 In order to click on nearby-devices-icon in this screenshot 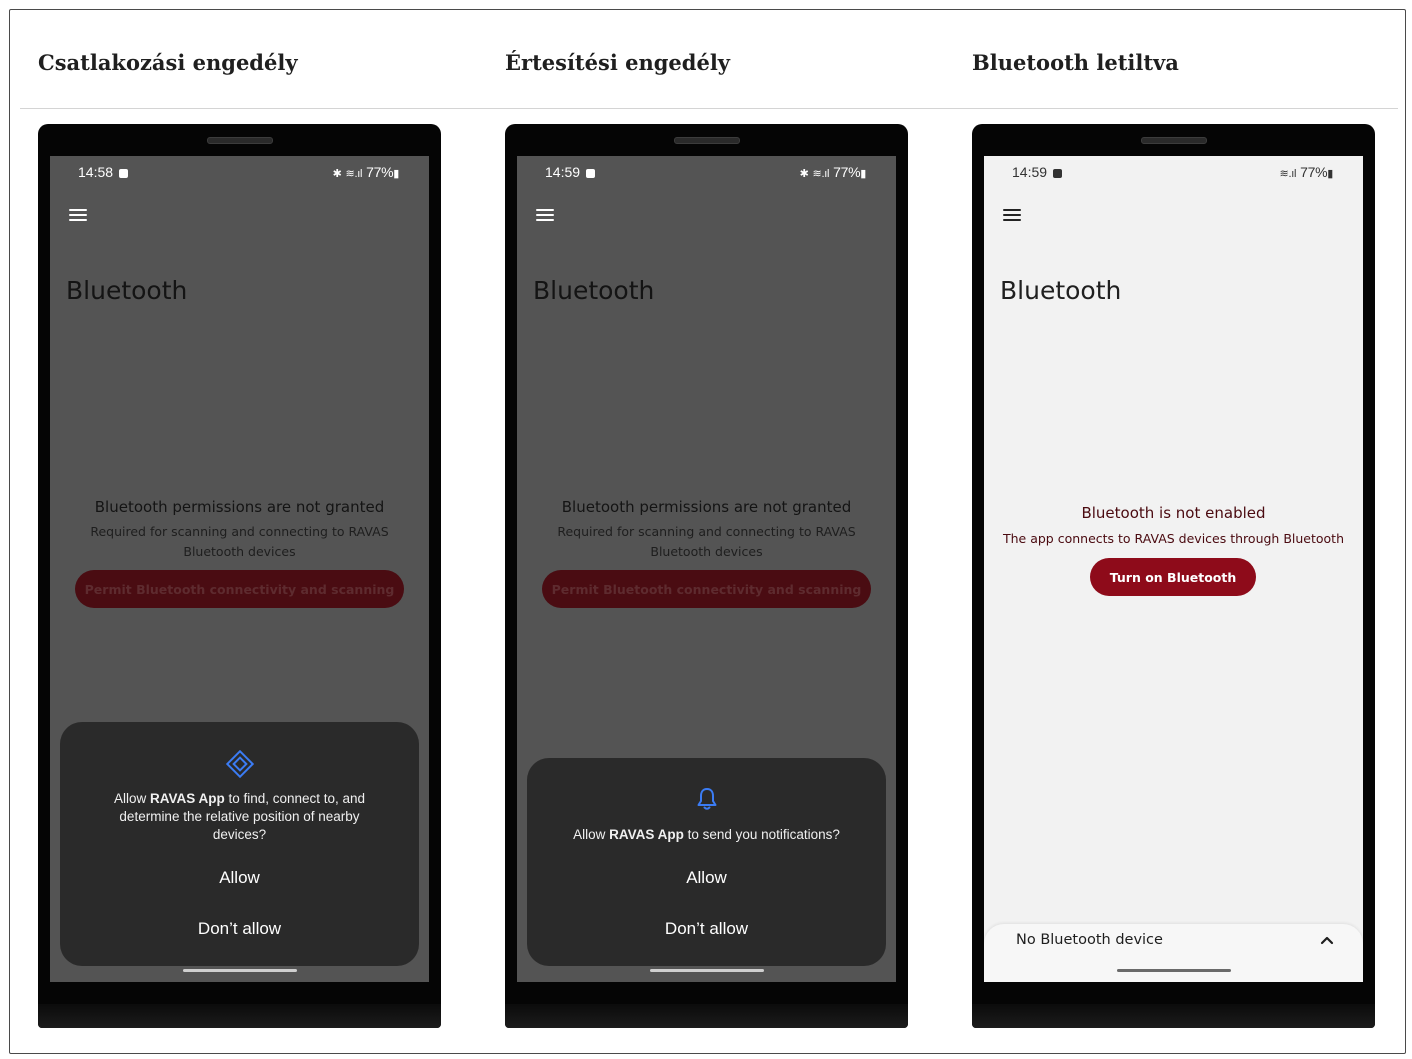, I will do `click(239, 764)`.